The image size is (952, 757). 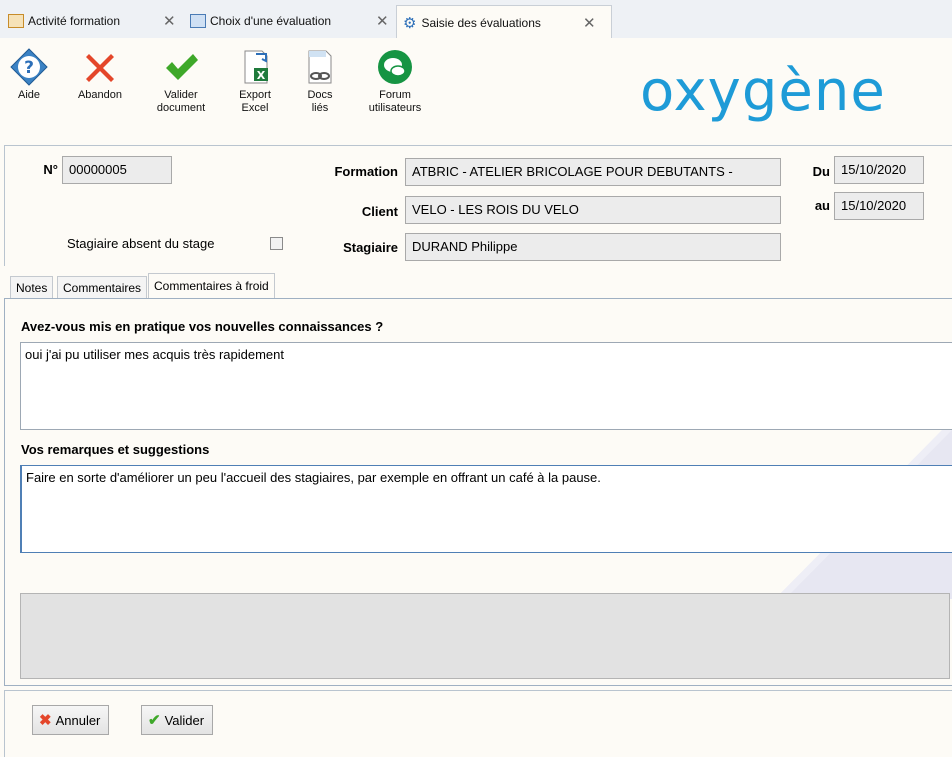 I want to click on help-button: ? Aide, so click(x=32, y=75).